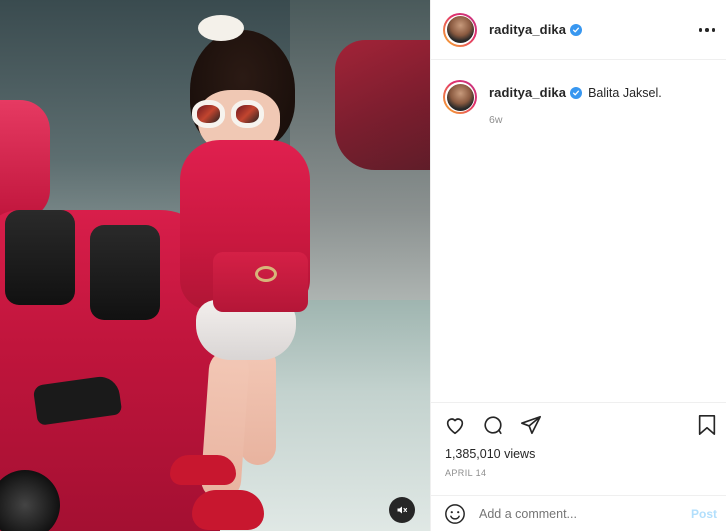 Image resolution: width=726 pixels, height=531 pixels. Describe the element at coordinates (466, 473) in the screenshot. I see `post-date: APRIL 14` at that location.